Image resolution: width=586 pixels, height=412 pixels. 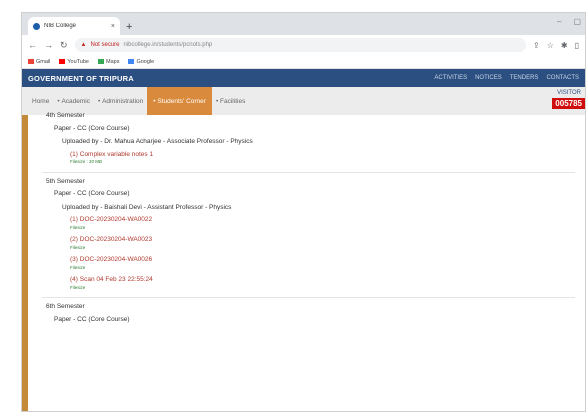 I want to click on tab-title: NIB College, so click(x=60, y=26).